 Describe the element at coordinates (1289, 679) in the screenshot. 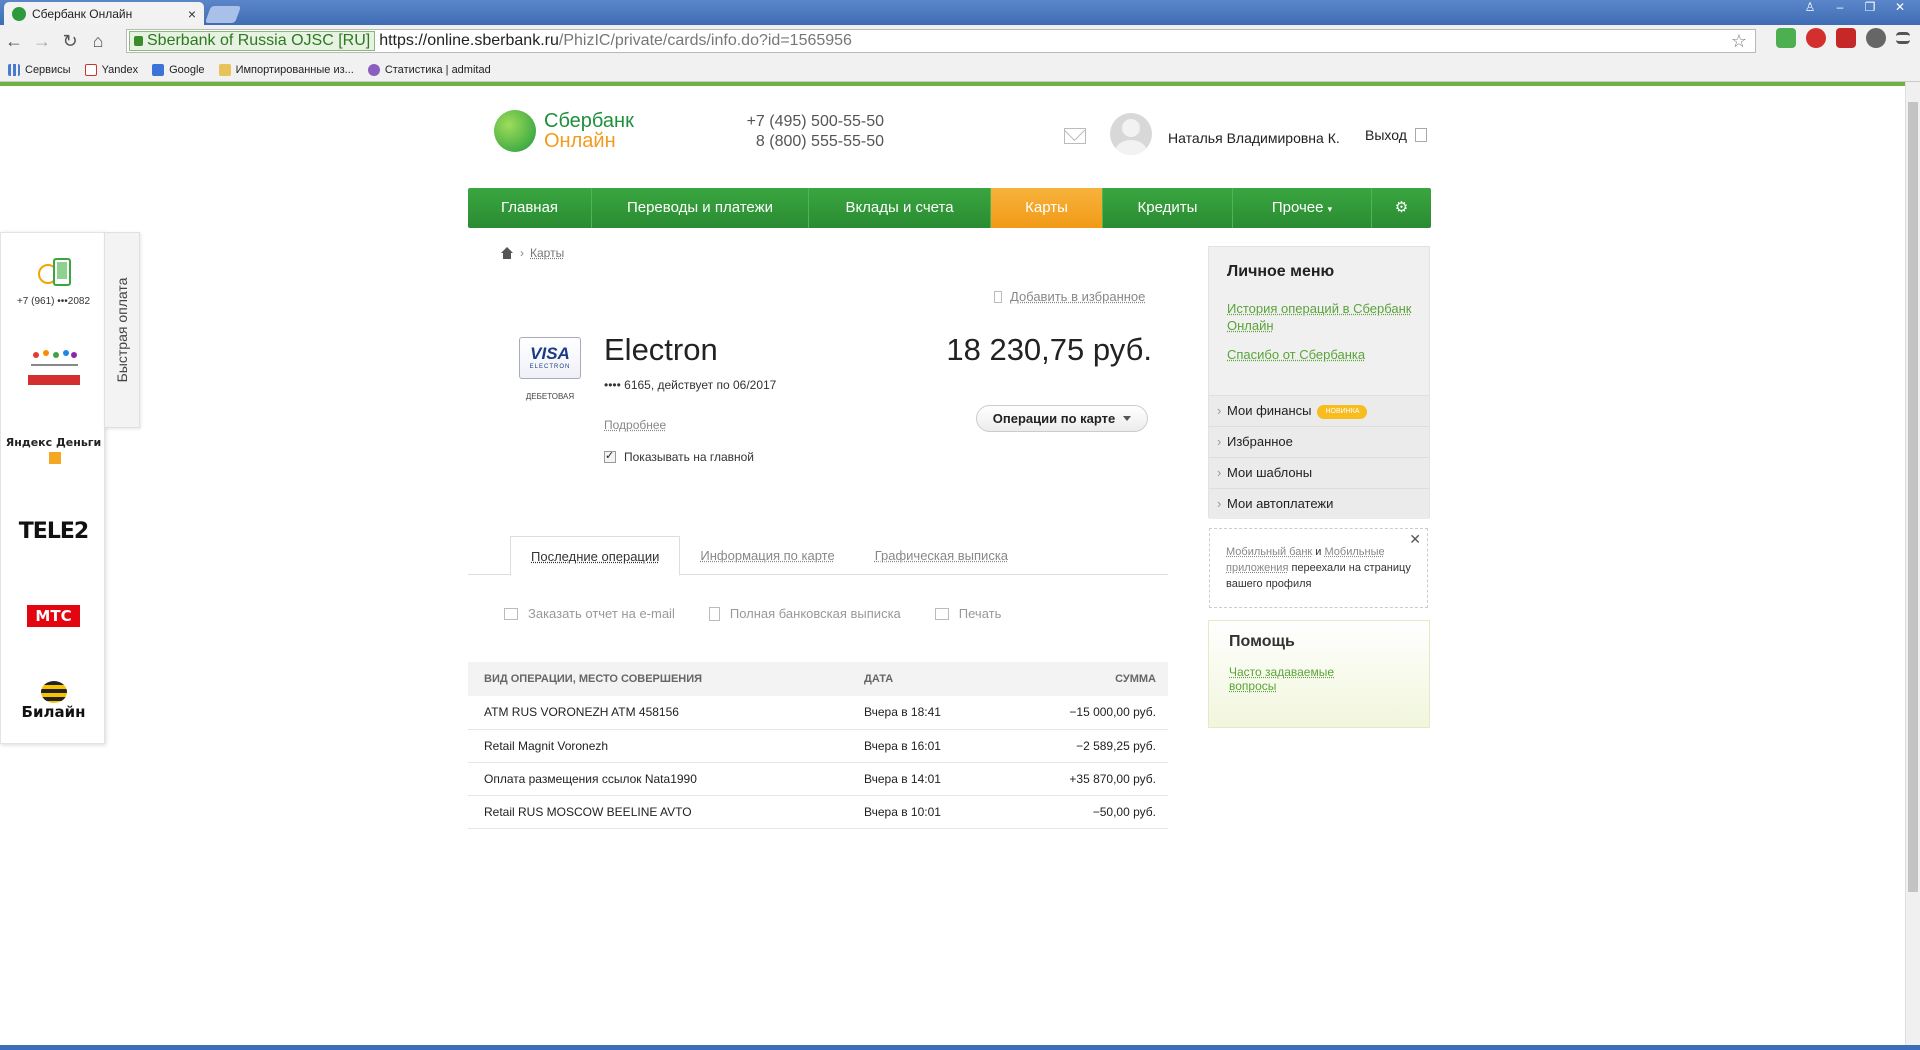

I see `faq-link: Часто задаваемые вопросы` at that location.